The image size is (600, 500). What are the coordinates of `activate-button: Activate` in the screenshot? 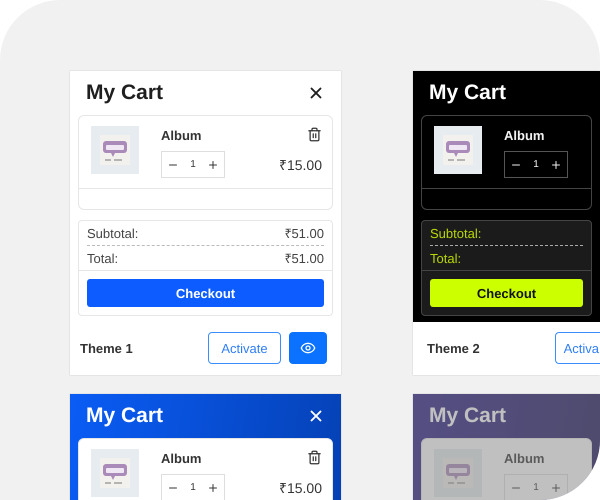 It's located at (244, 348).